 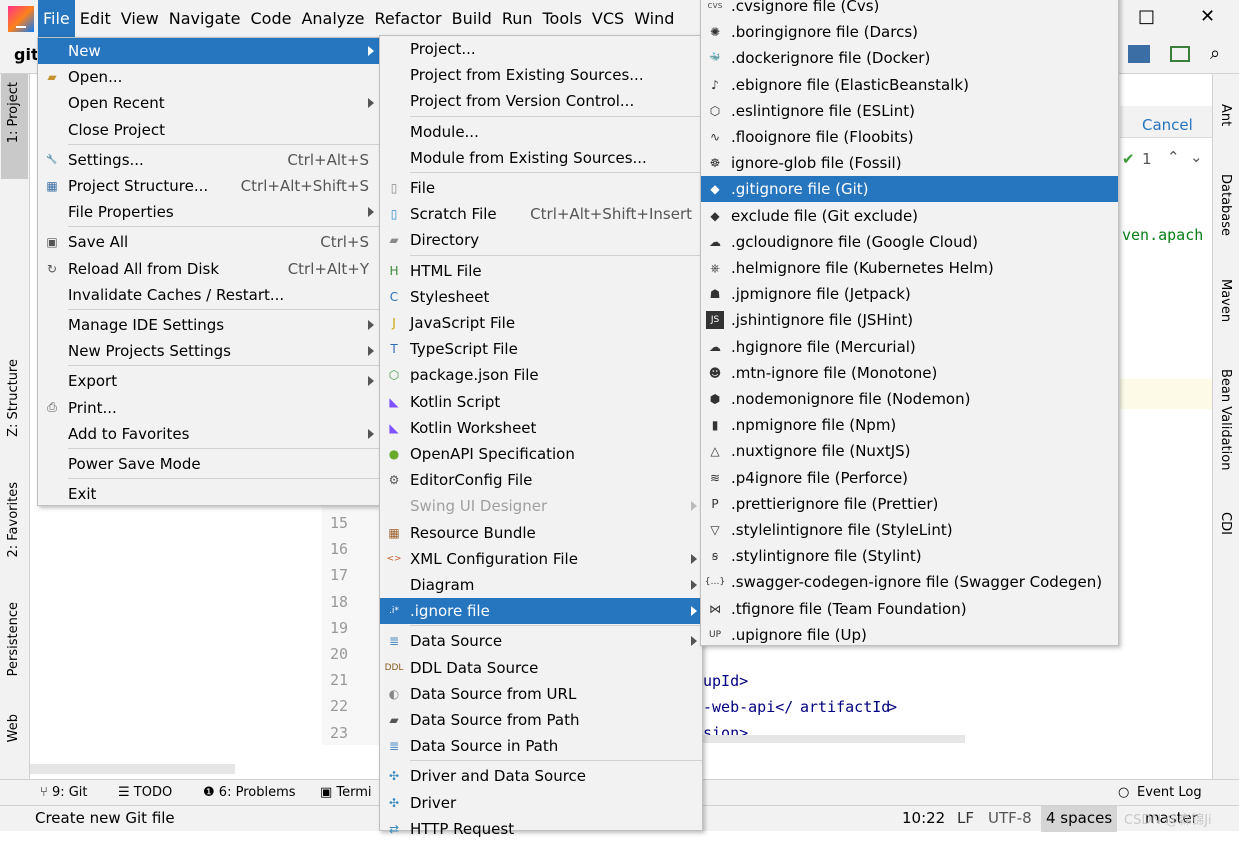 I want to click on new_menu-item: ◣ Kotlin Worksheet, so click(x=541, y=428).